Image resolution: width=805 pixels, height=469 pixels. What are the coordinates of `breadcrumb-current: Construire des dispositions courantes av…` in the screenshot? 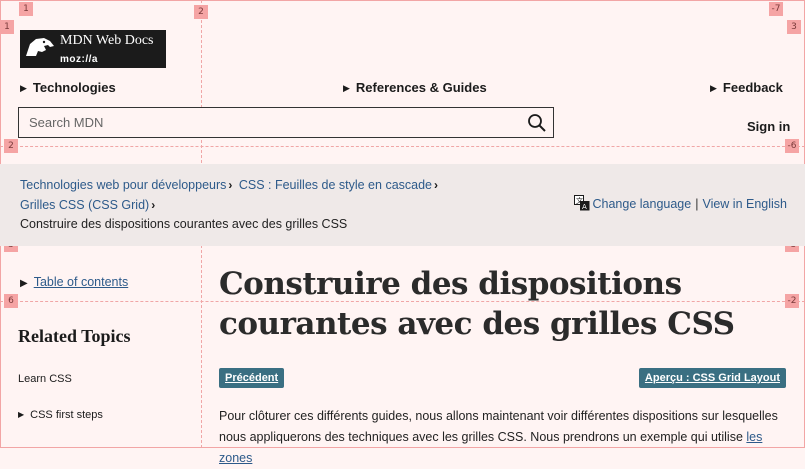 It's located at (184, 224).